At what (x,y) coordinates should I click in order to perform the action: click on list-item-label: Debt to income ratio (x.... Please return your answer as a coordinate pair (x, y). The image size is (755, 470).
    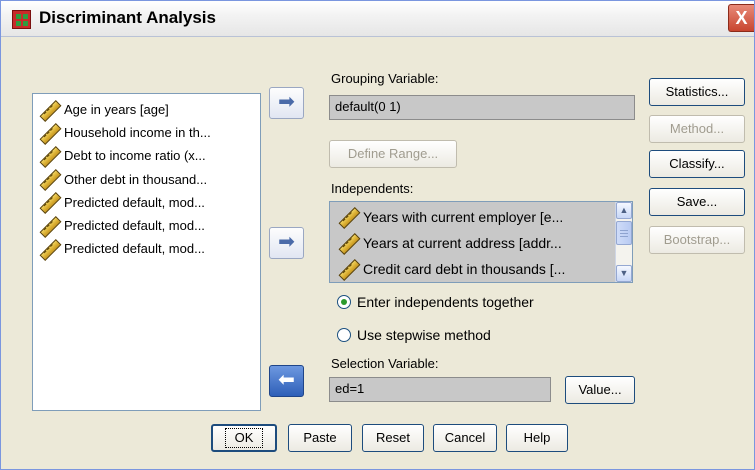
    Looking at the image, I should click on (135, 156).